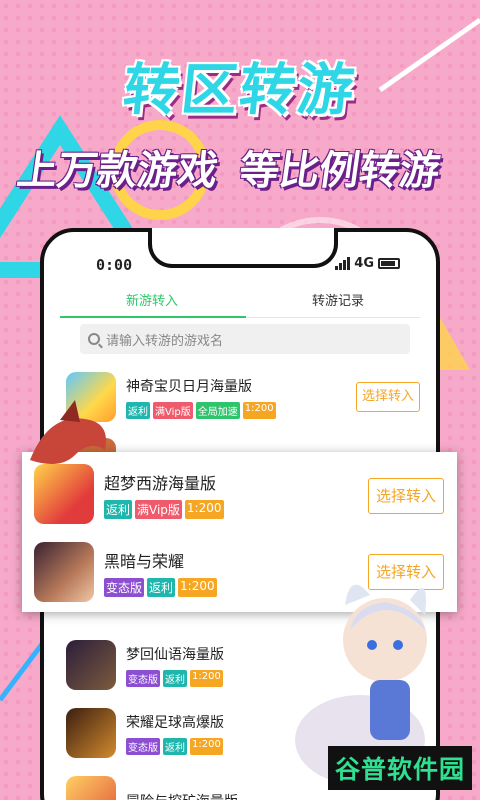 This screenshot has height=800, width=480. What do you see at coordinates (91, 665) in the screenshot?
I see `game-icon-menghui` at bounding box center [91, 665].